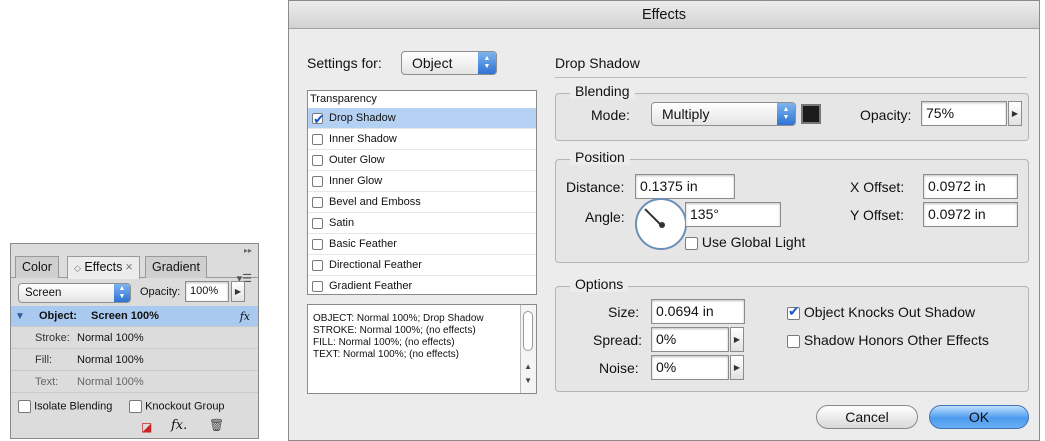 This screenshot has height=441, width=1045. What do you see at coordinates (940, 113) in the screenshot?
I see `blend-opacity-value: 75%` at bounding box center [940, 113].